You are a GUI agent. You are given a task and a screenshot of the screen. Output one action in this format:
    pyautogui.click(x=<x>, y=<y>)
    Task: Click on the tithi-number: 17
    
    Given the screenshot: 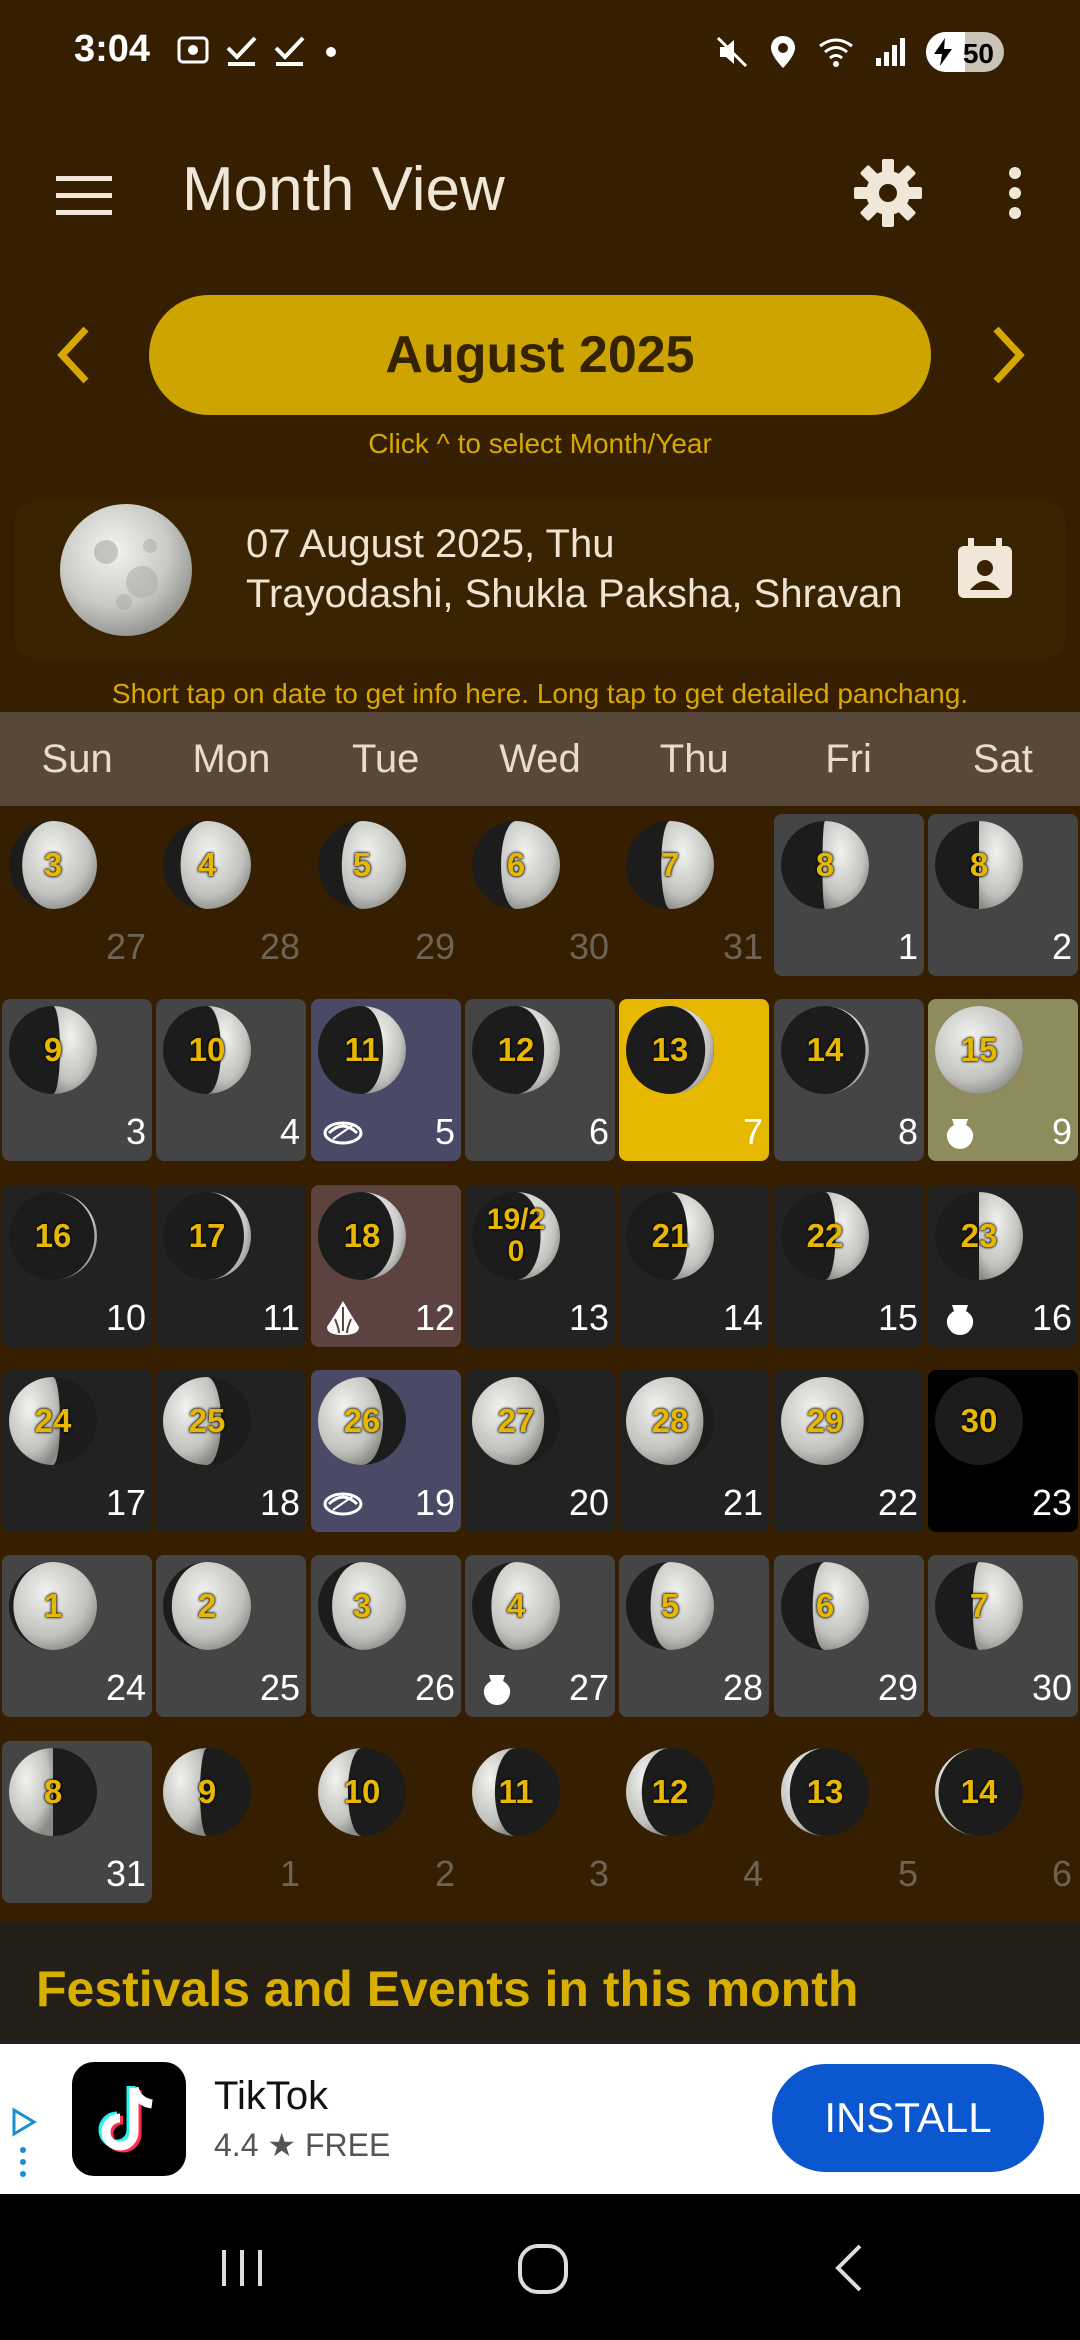 What is the action you would take?
    pyautogui.click(x=207, y=1235)
    